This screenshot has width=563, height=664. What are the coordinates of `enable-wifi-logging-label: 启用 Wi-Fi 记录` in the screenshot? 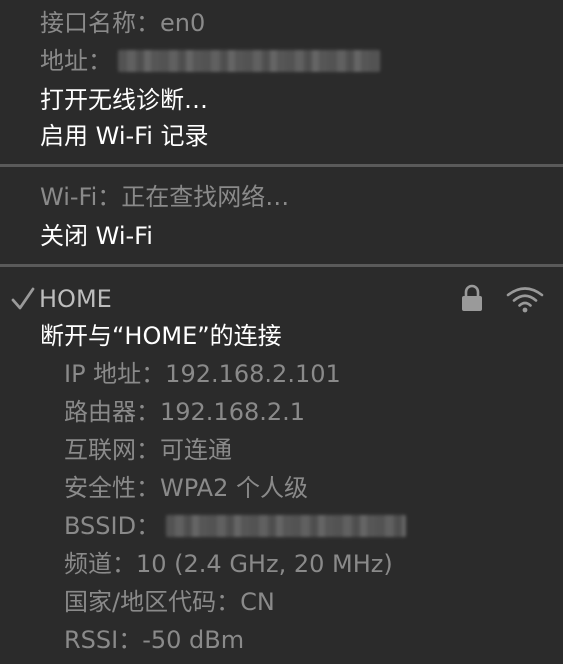 It's located at (124, 136).